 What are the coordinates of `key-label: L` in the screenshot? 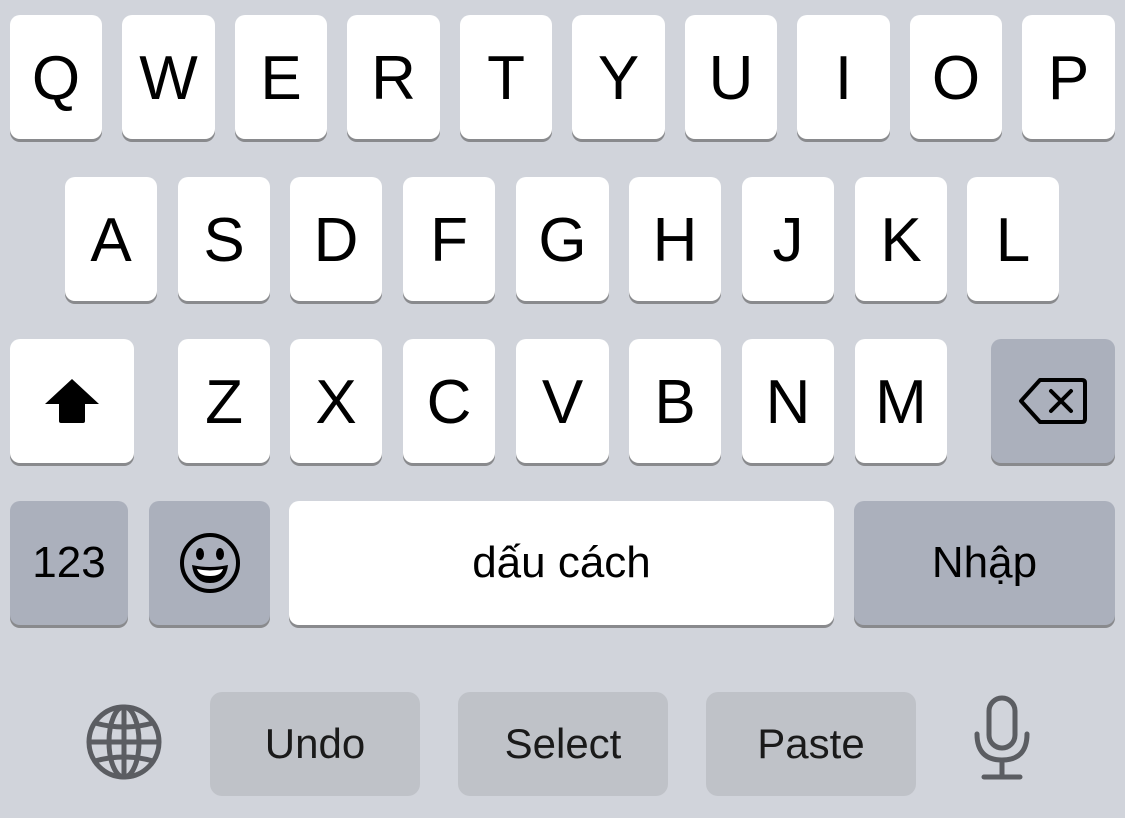 It's located at (1013, 240).